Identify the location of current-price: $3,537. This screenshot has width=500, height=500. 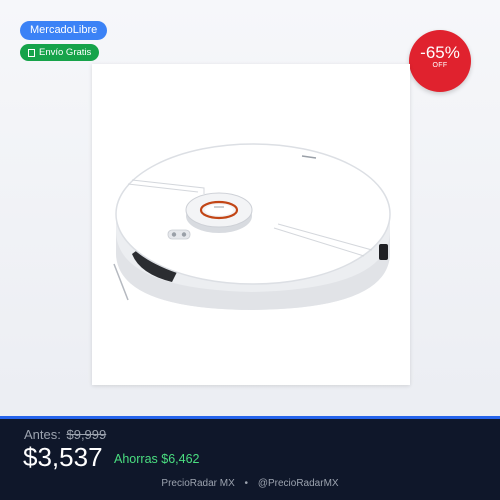
(63, 457).